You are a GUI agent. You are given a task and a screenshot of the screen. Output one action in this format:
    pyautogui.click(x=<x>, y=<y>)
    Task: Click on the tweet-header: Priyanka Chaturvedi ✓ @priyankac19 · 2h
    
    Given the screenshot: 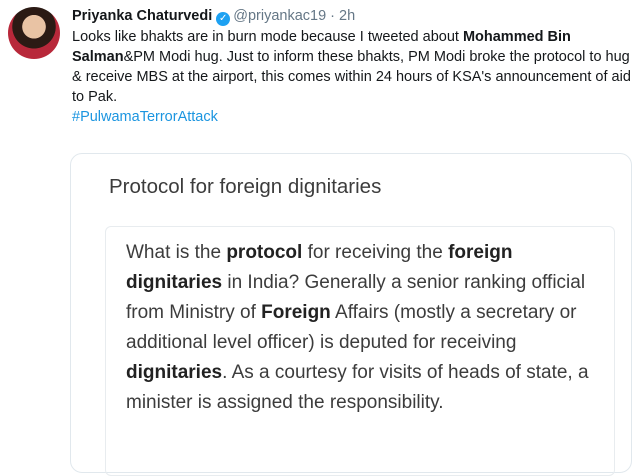 What is the action you would take?
    pyautogui.click(x=352, y=16)
    